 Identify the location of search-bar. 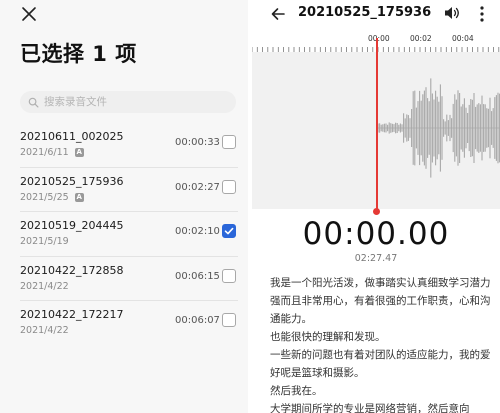
(128, 102).